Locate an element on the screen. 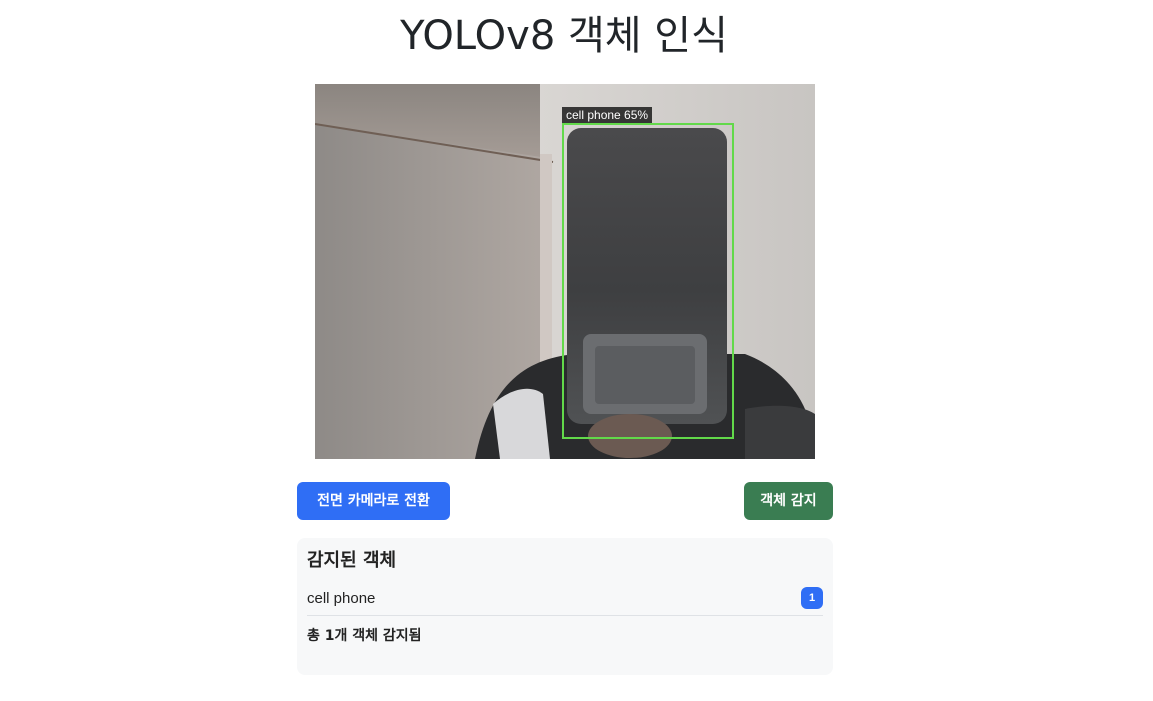 The height and width of the screenshot is (701, 1153). detect-objects-button: 객체 감지 is located at coordinates (788, 501).